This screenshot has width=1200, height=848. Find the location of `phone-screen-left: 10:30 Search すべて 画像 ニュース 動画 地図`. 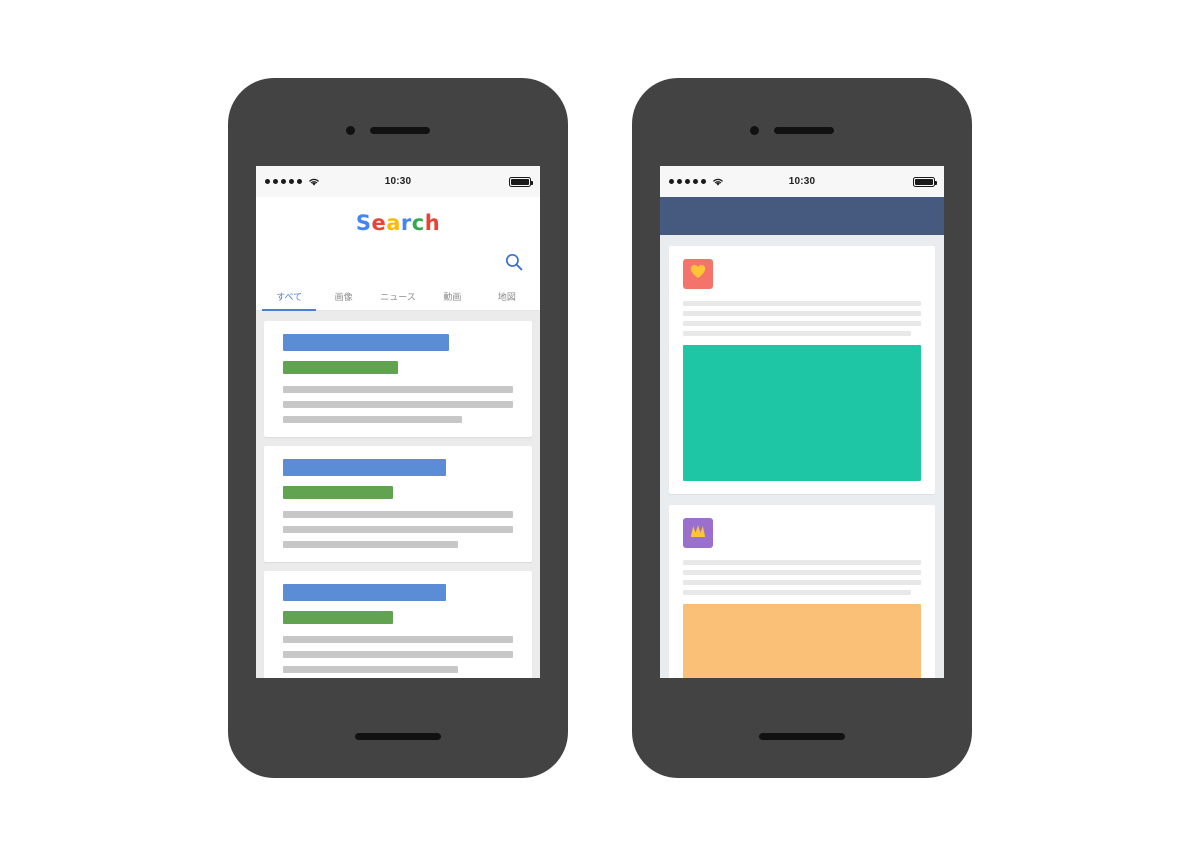

phone-screen-left: 10:30 Search すべて 画像 ニュース 動画 地図 is located at coordinates (398, 422).